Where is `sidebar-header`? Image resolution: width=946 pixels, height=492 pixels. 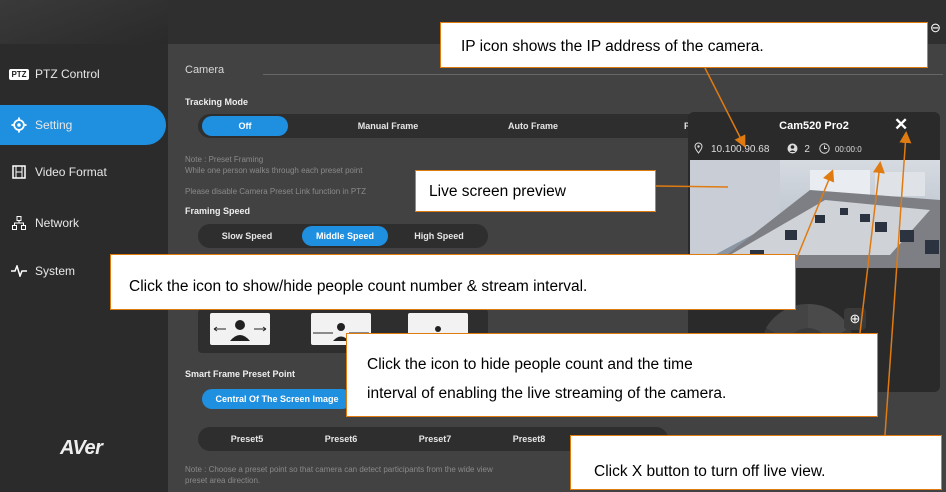
sidebar-header is located at coordinates (84, 22).